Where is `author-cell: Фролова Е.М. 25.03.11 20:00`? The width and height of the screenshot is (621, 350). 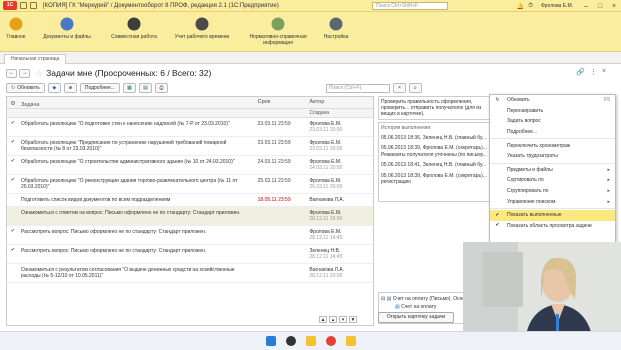
author-cell: Фролова Е.М. 25.03.11 20:00 is located at coordinates (326, 184).